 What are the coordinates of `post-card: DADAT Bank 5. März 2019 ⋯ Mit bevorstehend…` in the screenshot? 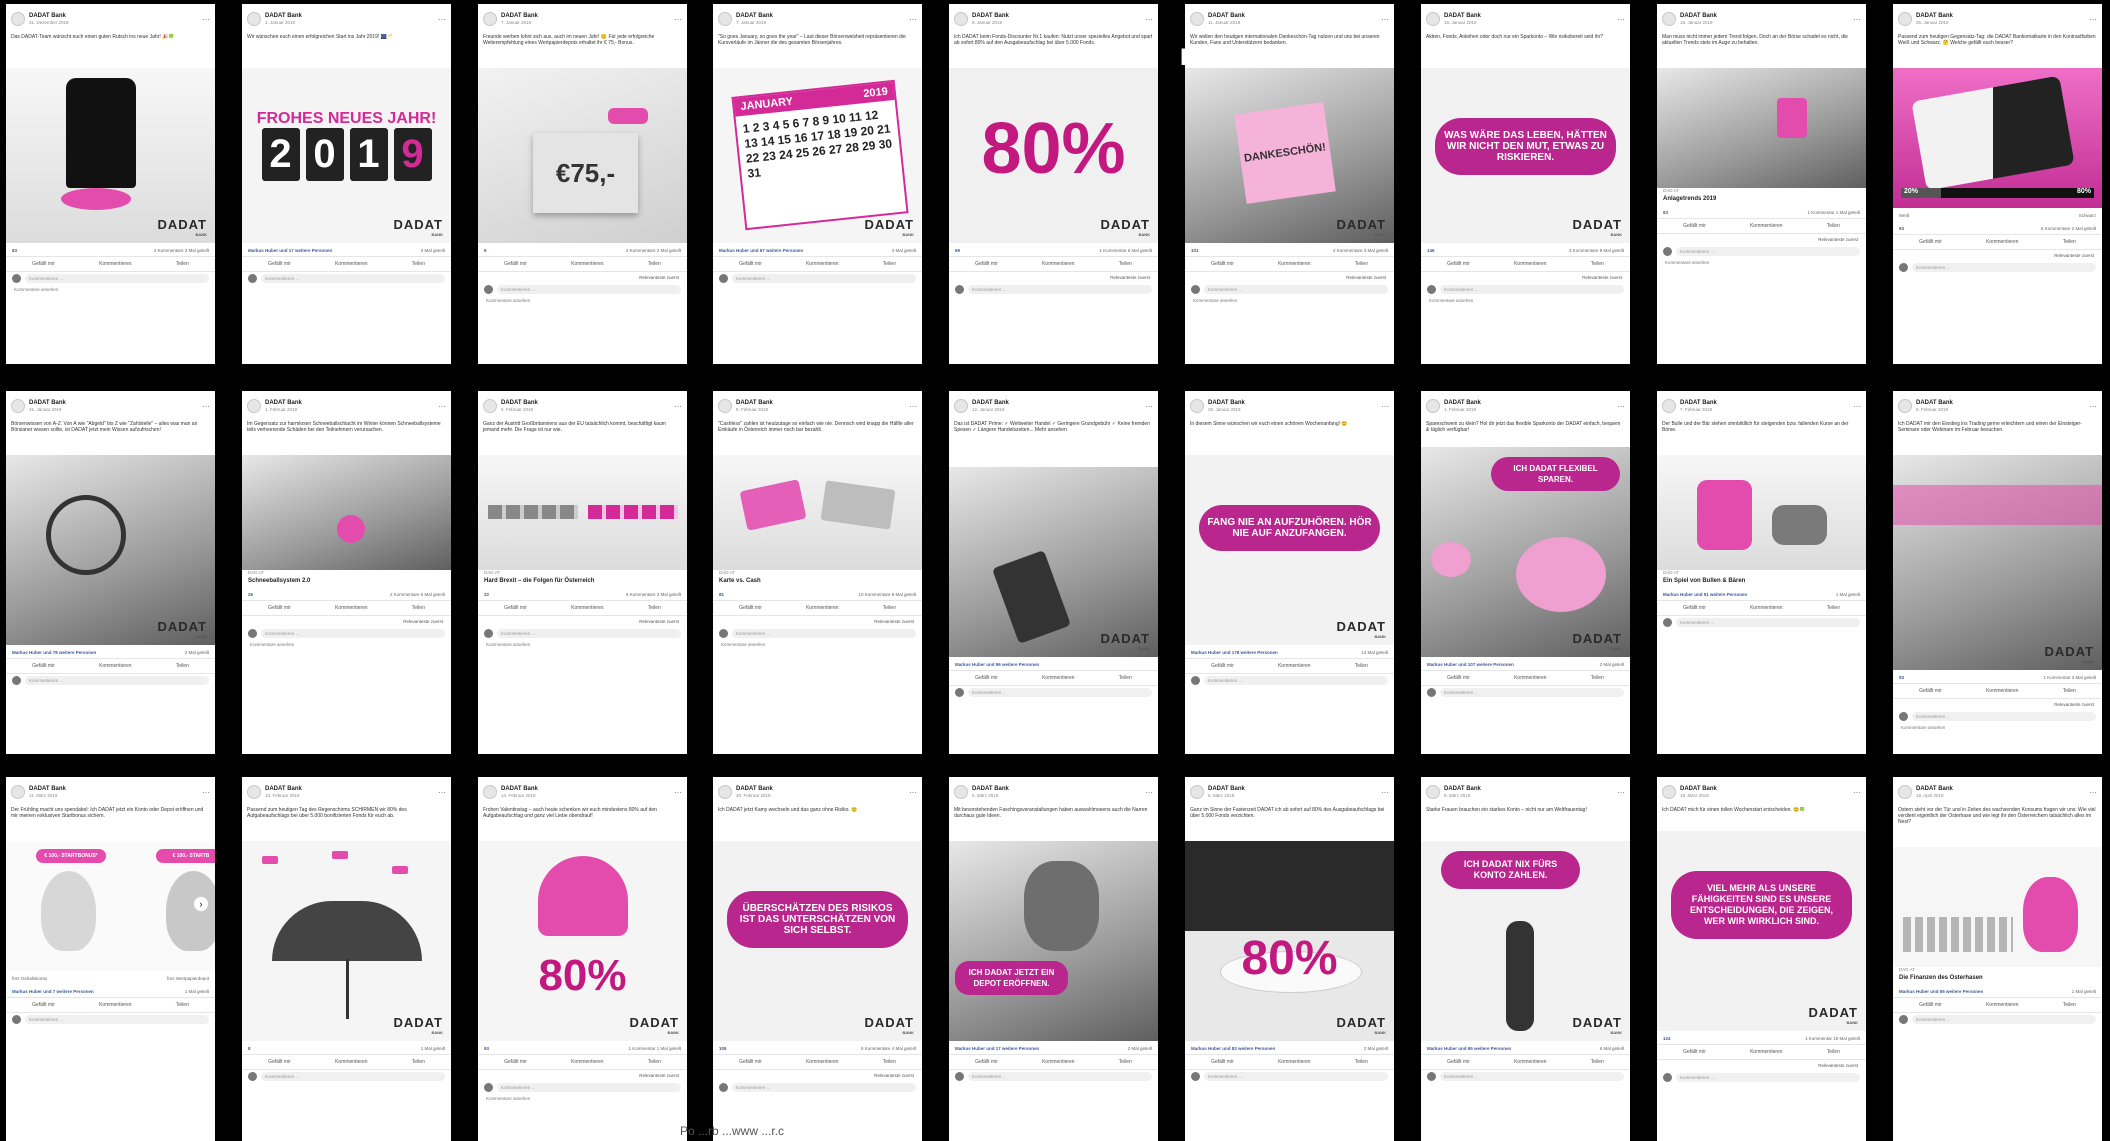 It's located at (1053, 959).